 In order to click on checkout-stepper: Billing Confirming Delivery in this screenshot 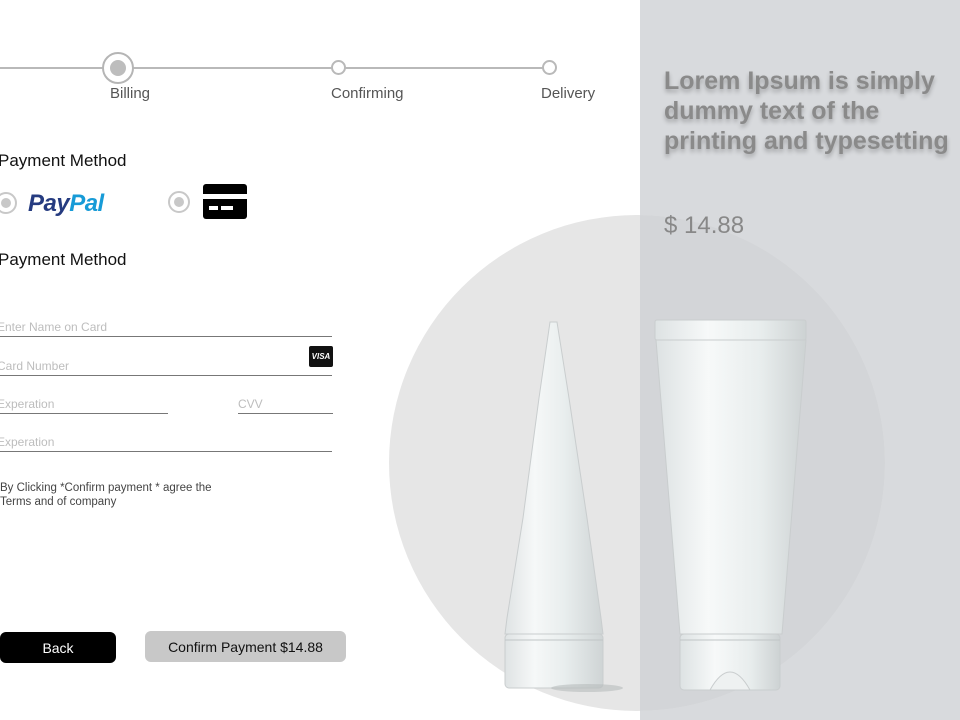, I will do `click(310, 75)`.